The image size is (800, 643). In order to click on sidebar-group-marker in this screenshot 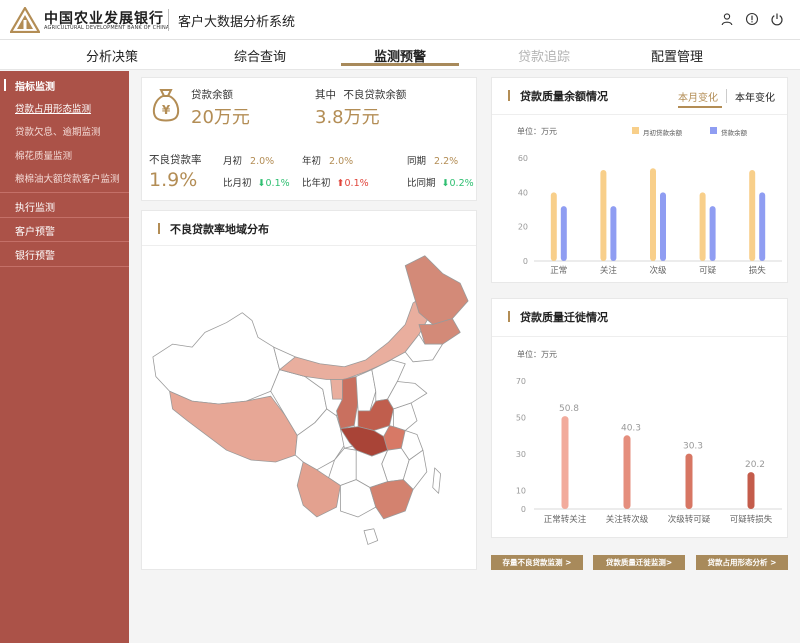, I will do `click(5, 85)`.